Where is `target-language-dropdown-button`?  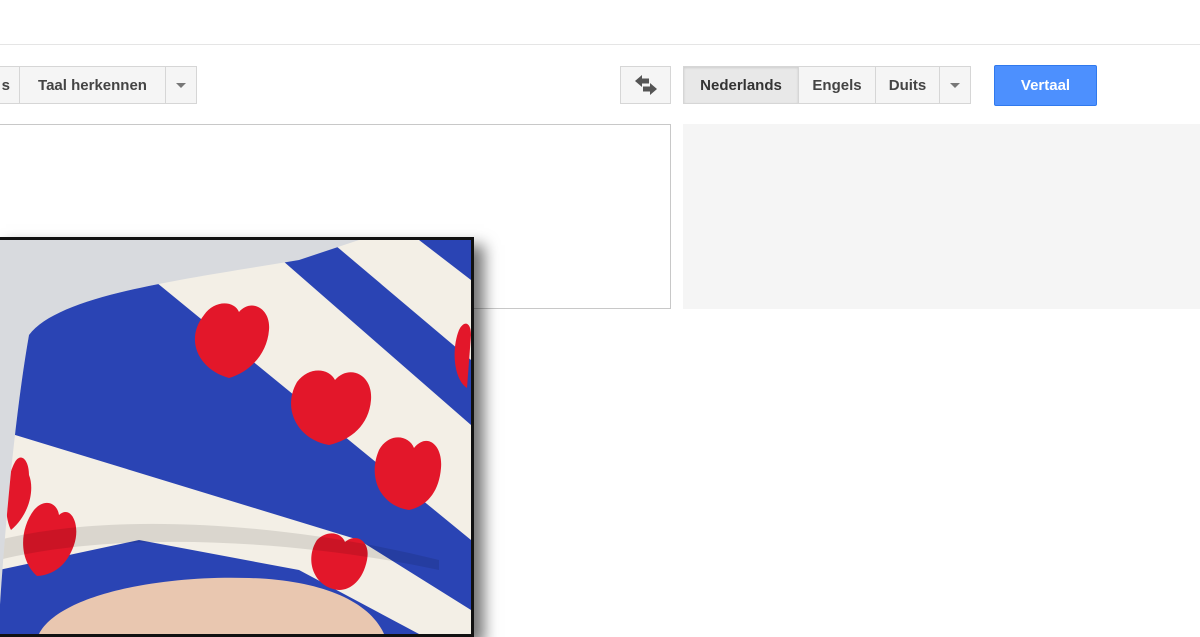 target-language-dropdown-button is located at coordinates (955, 85).